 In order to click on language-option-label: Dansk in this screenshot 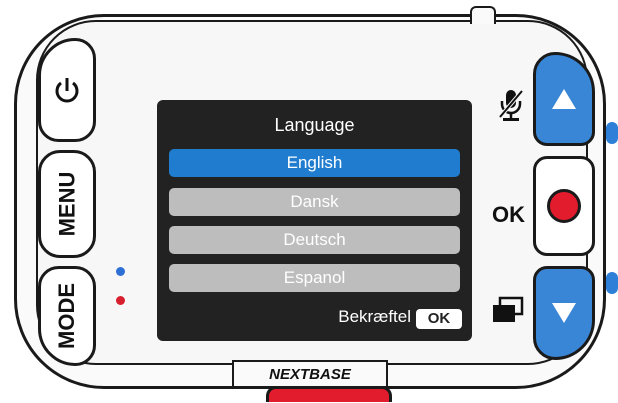, I will do `click(314, 201)`.